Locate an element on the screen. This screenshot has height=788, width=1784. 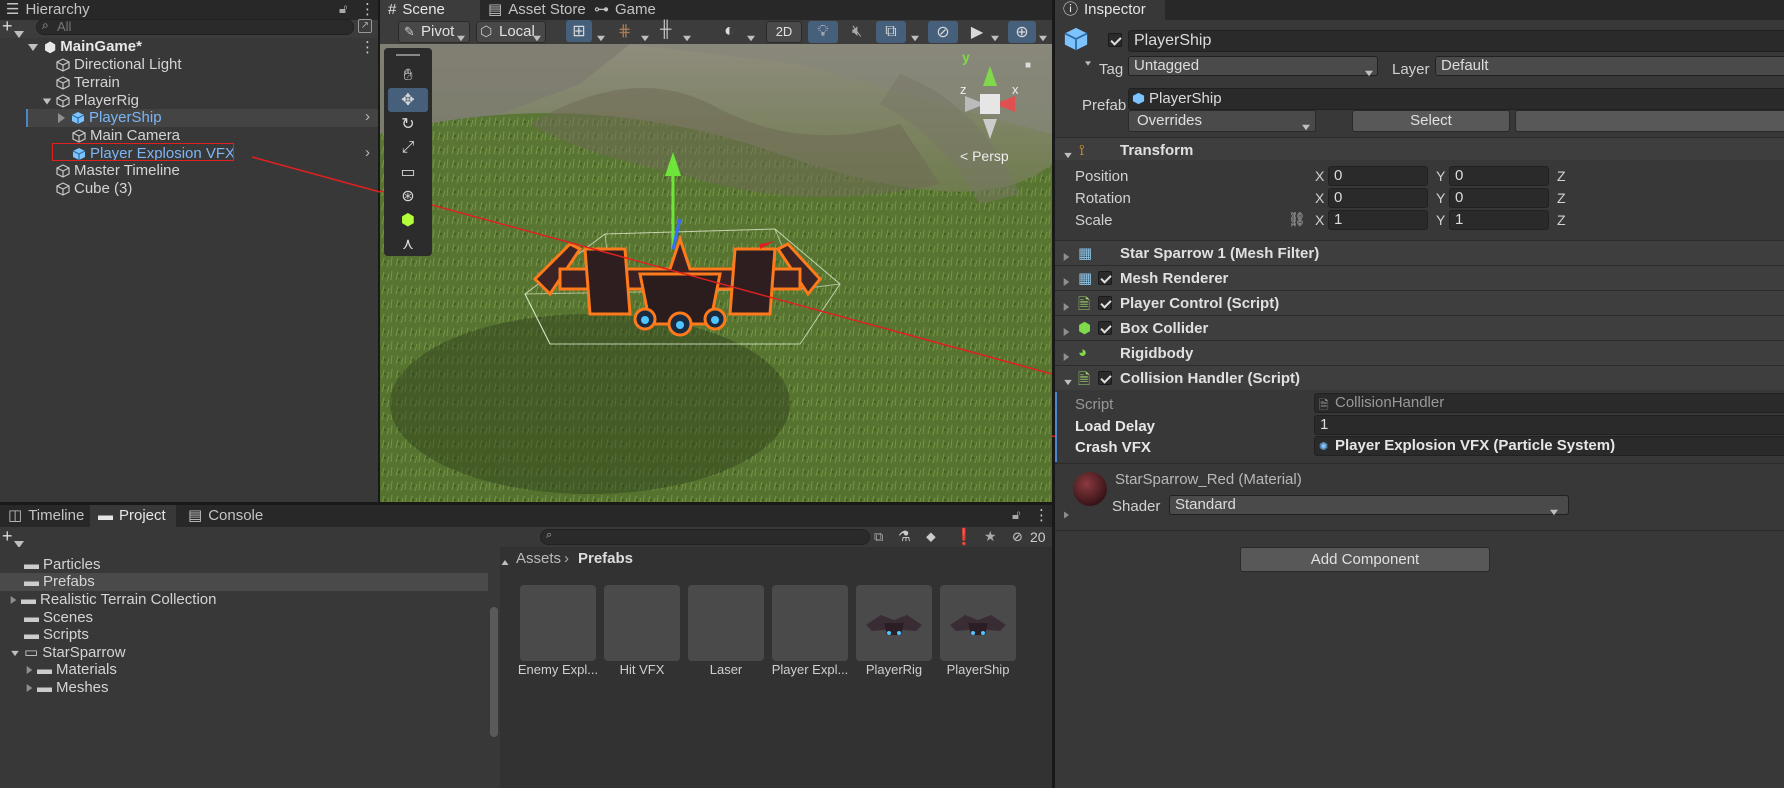
move-tool-icon: ✥ is located at coordinates (408, 100).